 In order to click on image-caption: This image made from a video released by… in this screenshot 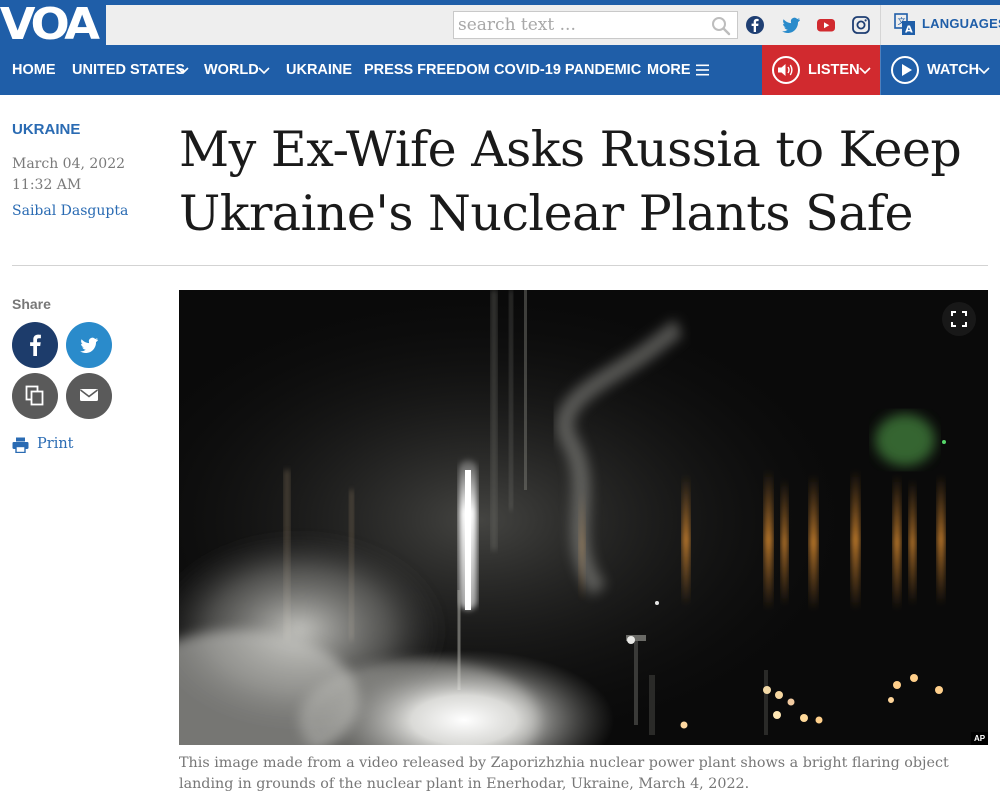, I will do `click(564, 773)`.